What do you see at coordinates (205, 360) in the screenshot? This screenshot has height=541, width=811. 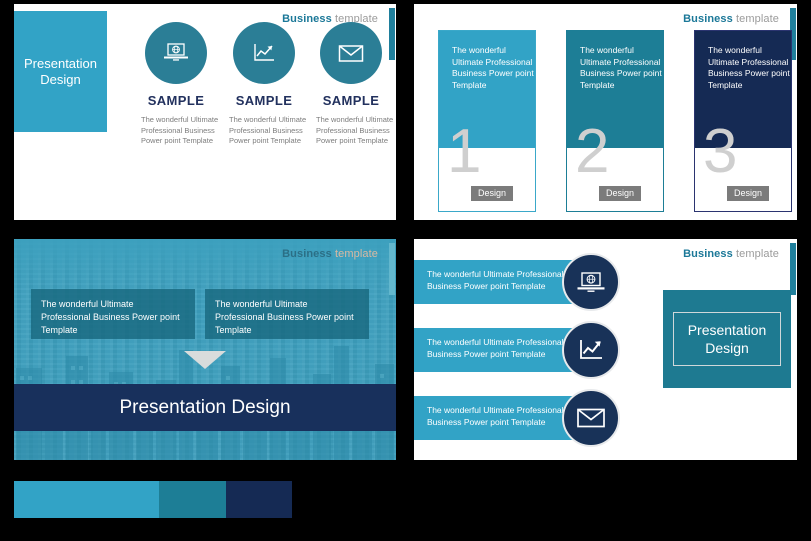 I see `down-arrow-icon` at bounding box center [205, 360].